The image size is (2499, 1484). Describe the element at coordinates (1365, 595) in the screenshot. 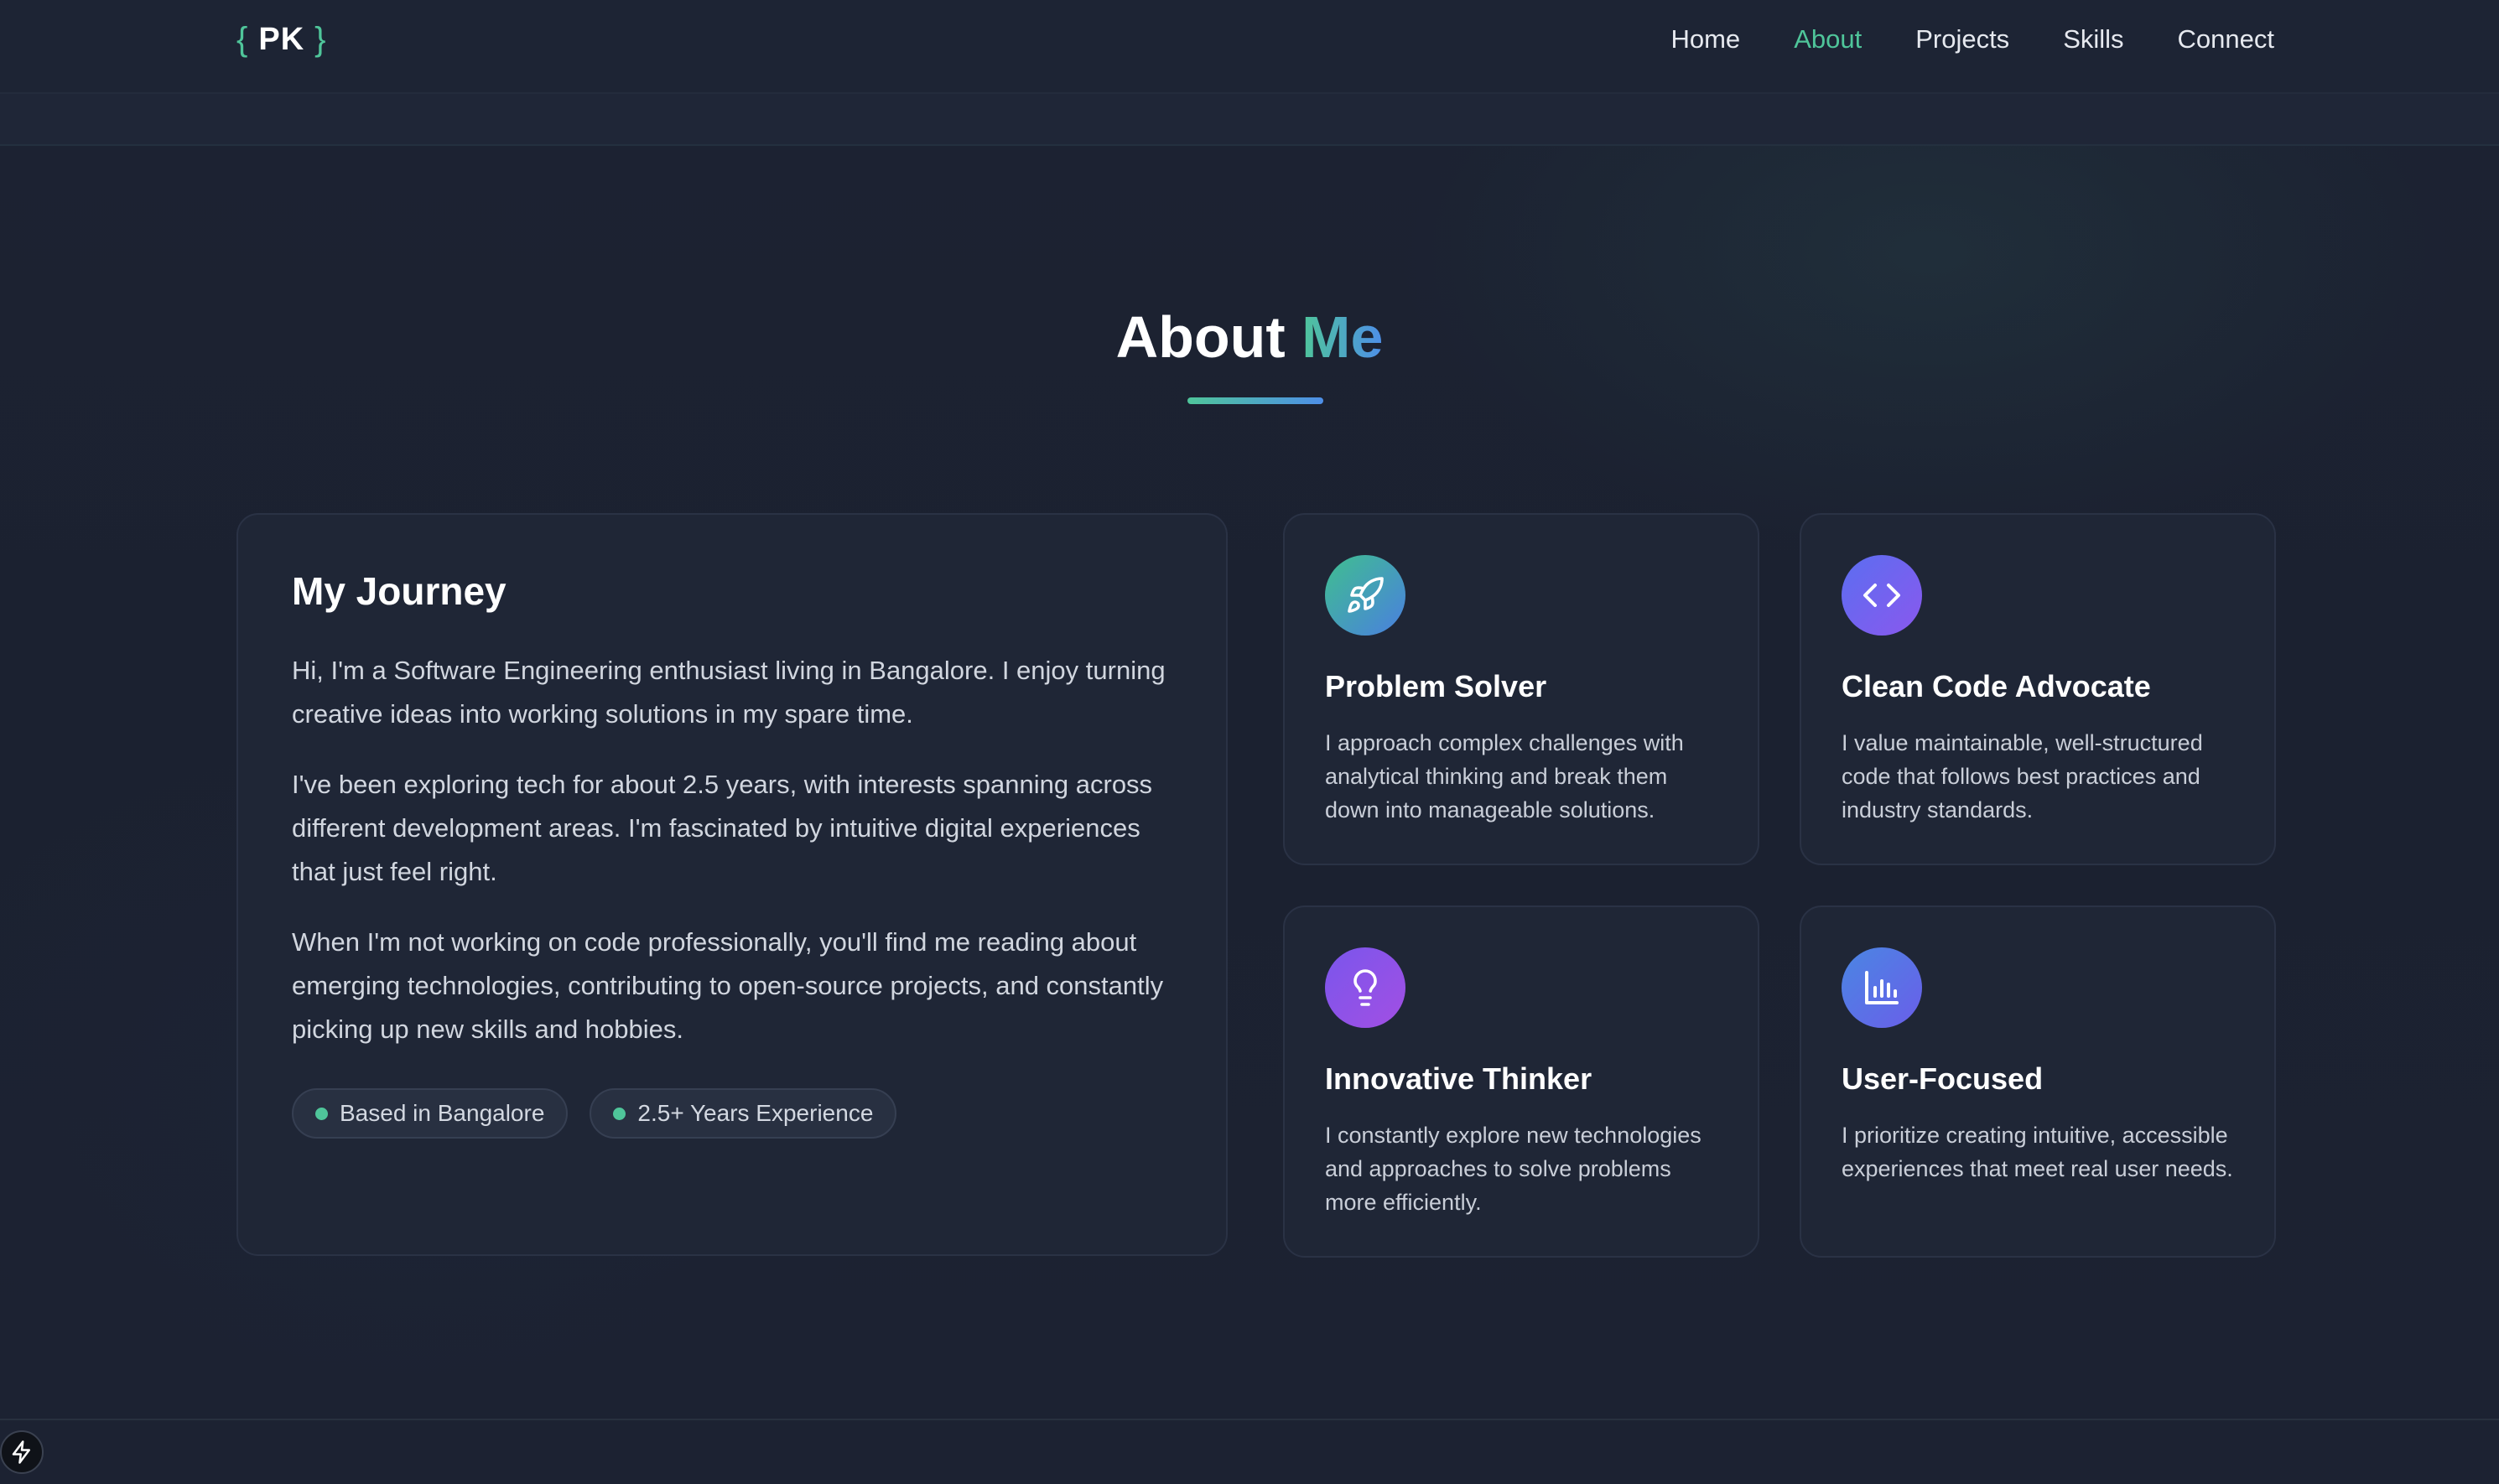

I see `rocket-icon` at that location.